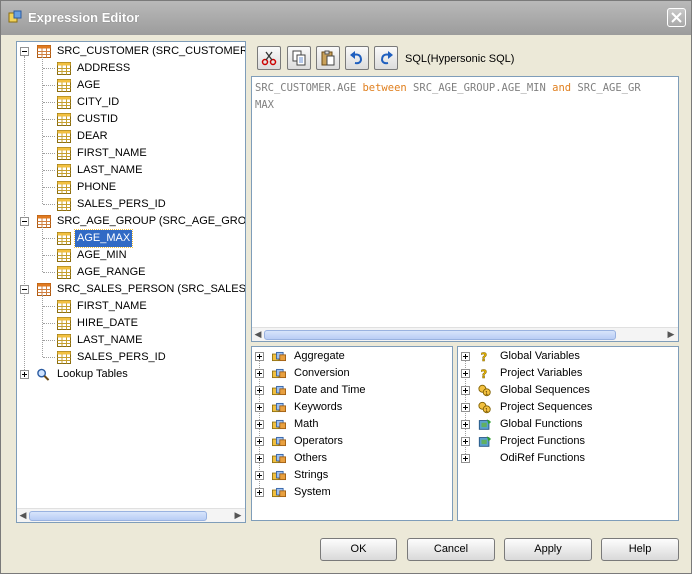 Image resolution: width=692 pixels, height=574 pixels. I want to click on tree-node-3: SRC_SALES_PERSON (SRC_SALES_PER, so click(131, 289).